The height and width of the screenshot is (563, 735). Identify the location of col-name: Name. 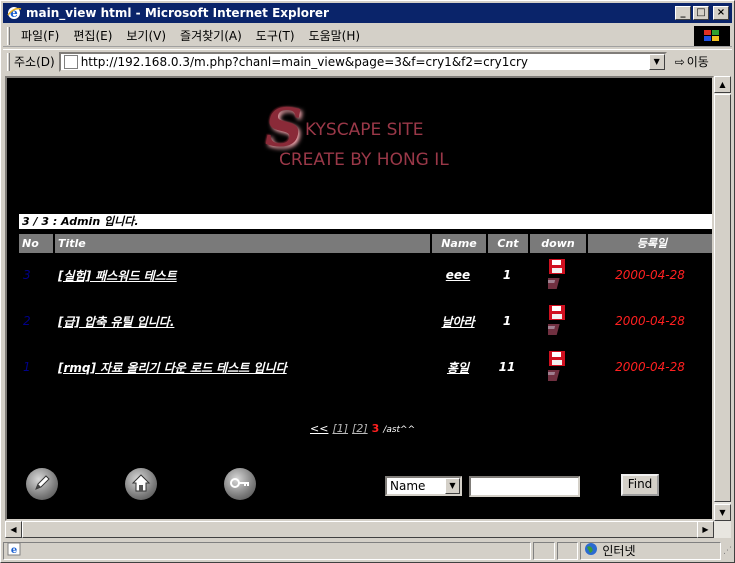
(459, 243).